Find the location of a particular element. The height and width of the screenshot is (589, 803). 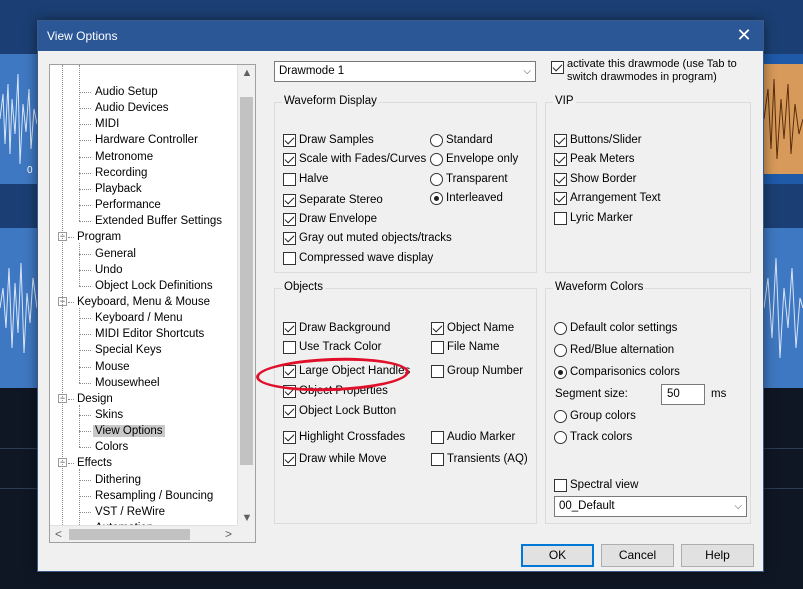

tree-item: Undo is located at coordinates (102, 270).